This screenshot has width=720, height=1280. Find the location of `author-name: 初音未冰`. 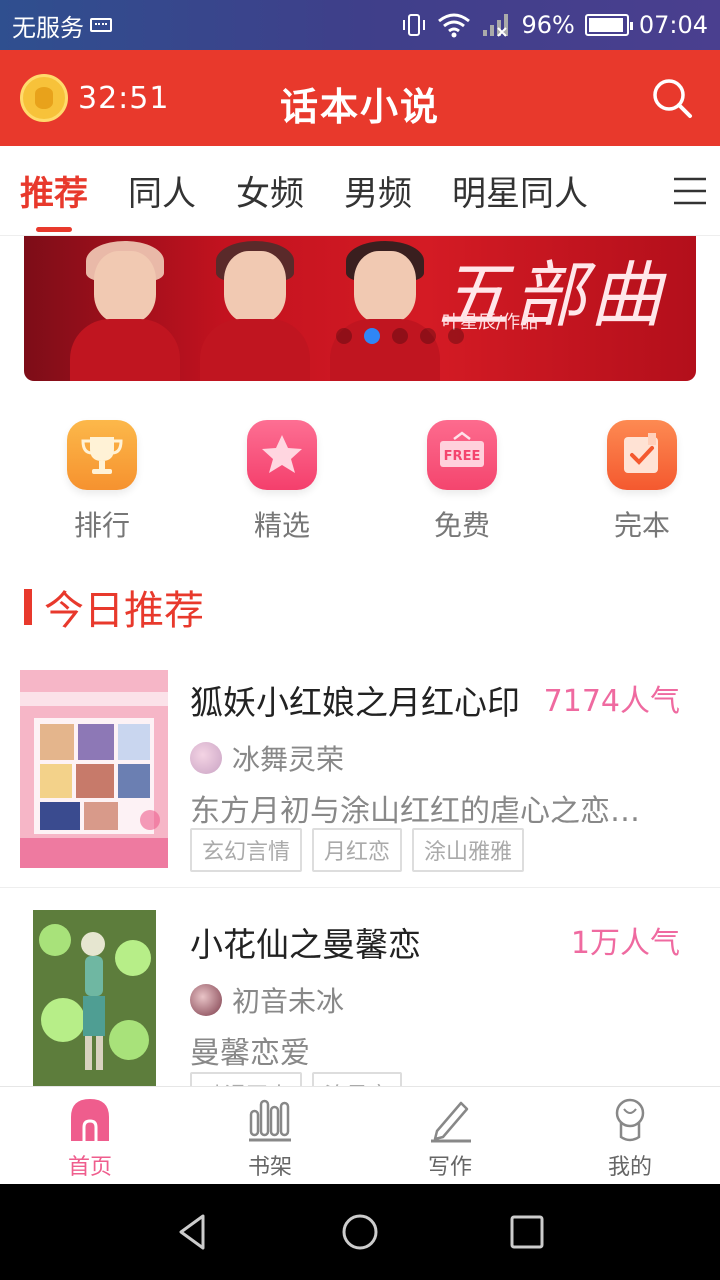

author-name: 初音未冰 is located at coordinates (288, 1001).